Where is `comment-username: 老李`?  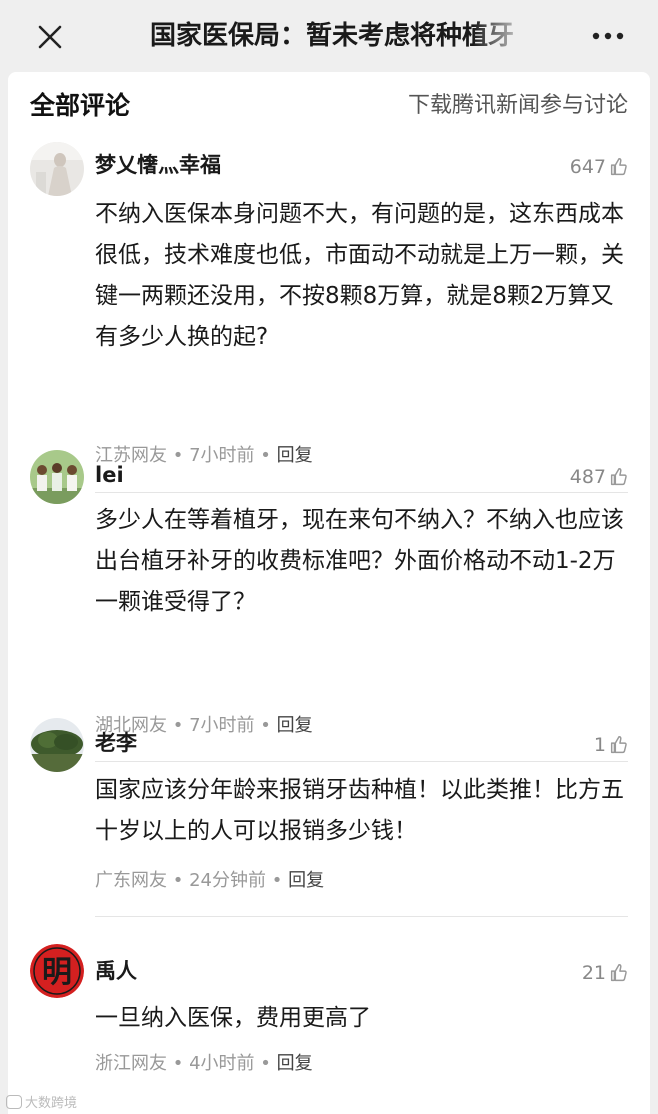 comment-username: 老李 is located at coordinates (116, 743).